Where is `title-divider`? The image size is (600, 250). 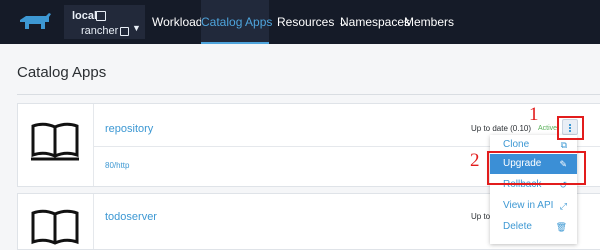
title-divider is located at coordinates (308, 94).